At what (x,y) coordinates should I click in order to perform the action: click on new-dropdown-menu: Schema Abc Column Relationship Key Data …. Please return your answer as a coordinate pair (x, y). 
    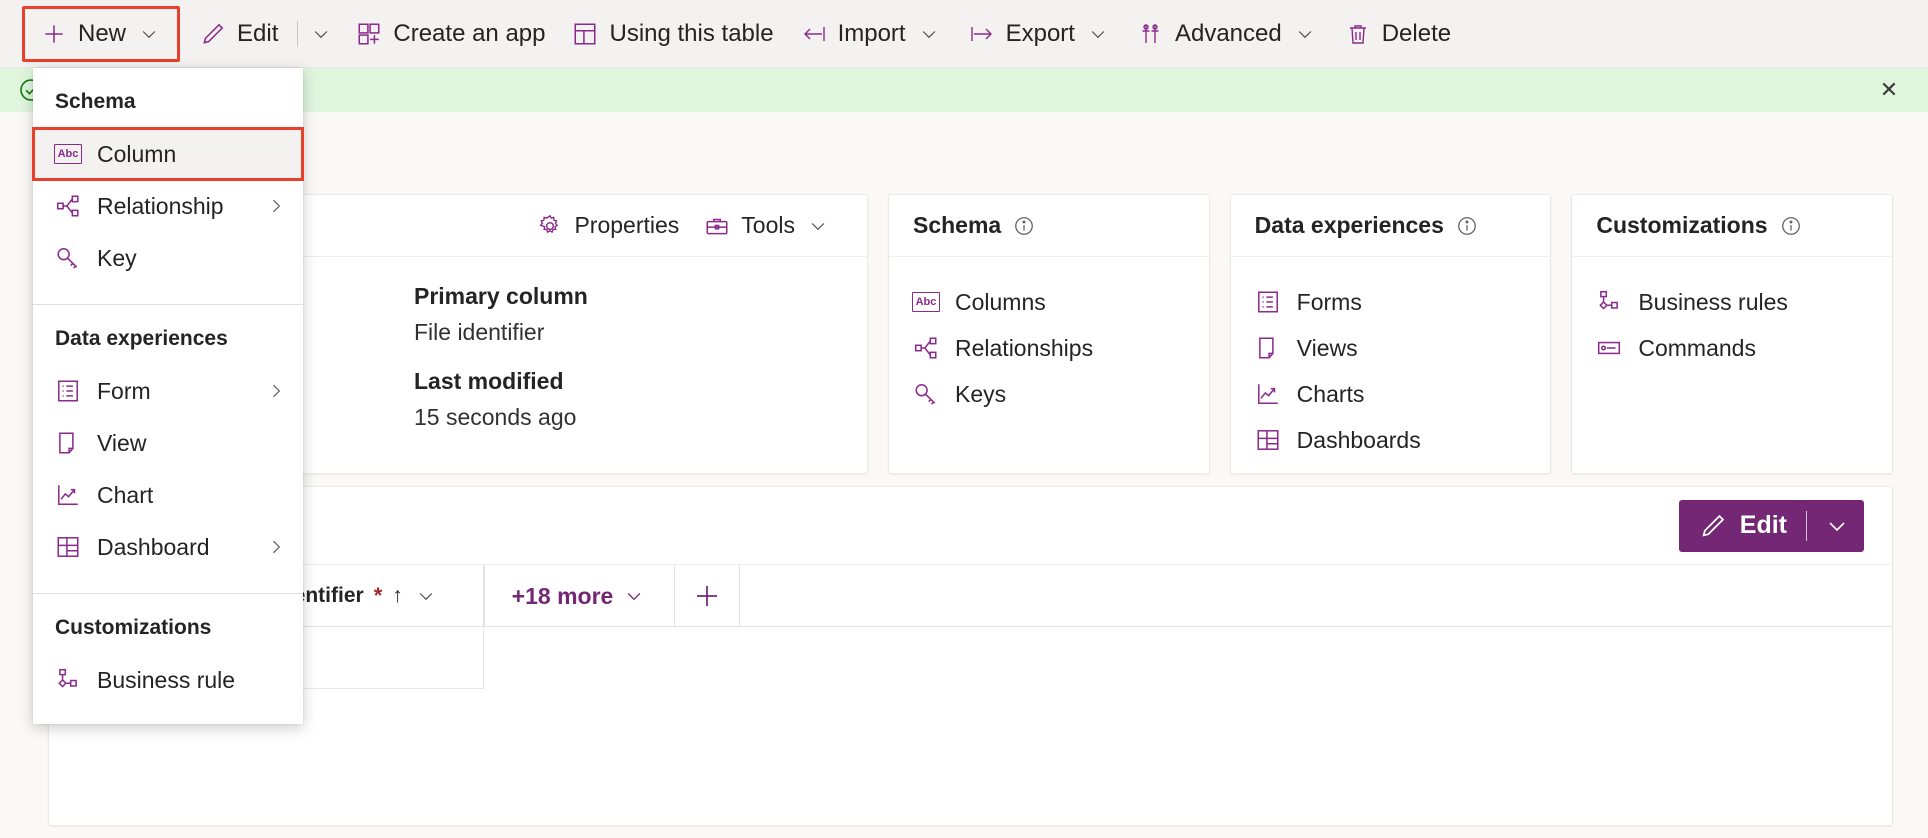
    Looking at the image, I should click on (168, 396).